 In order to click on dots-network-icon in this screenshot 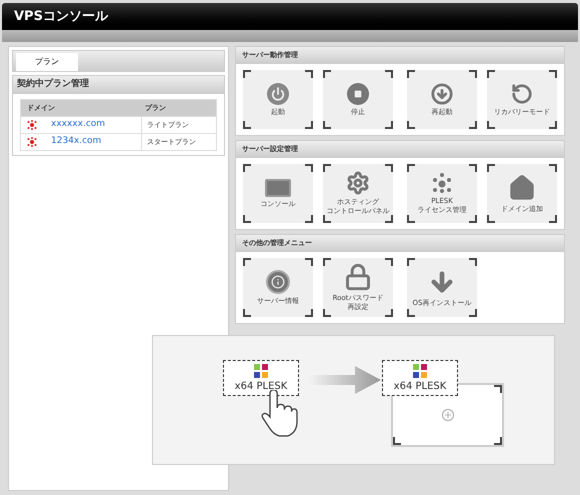, I will do `click(442, 183)`.